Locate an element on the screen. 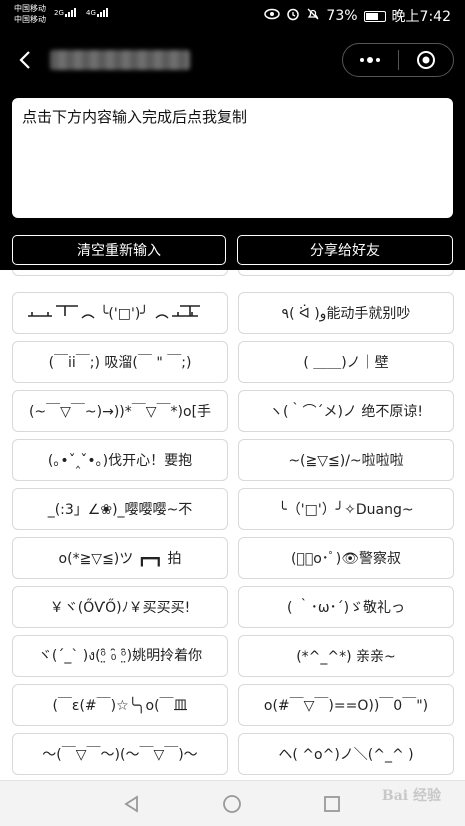 This screenshot has height=826, width=465. mute-icon is located at coordinates (313, 16).